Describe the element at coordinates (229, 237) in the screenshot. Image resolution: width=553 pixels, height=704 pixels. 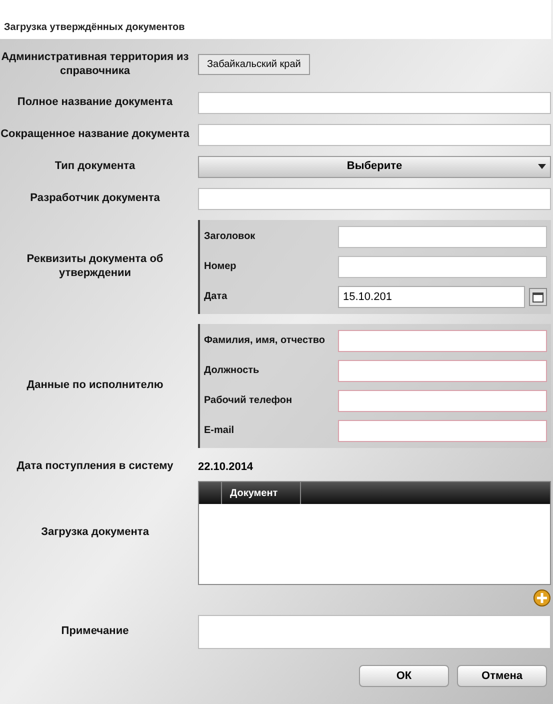
I see `field-label: Заголовок` at that location.